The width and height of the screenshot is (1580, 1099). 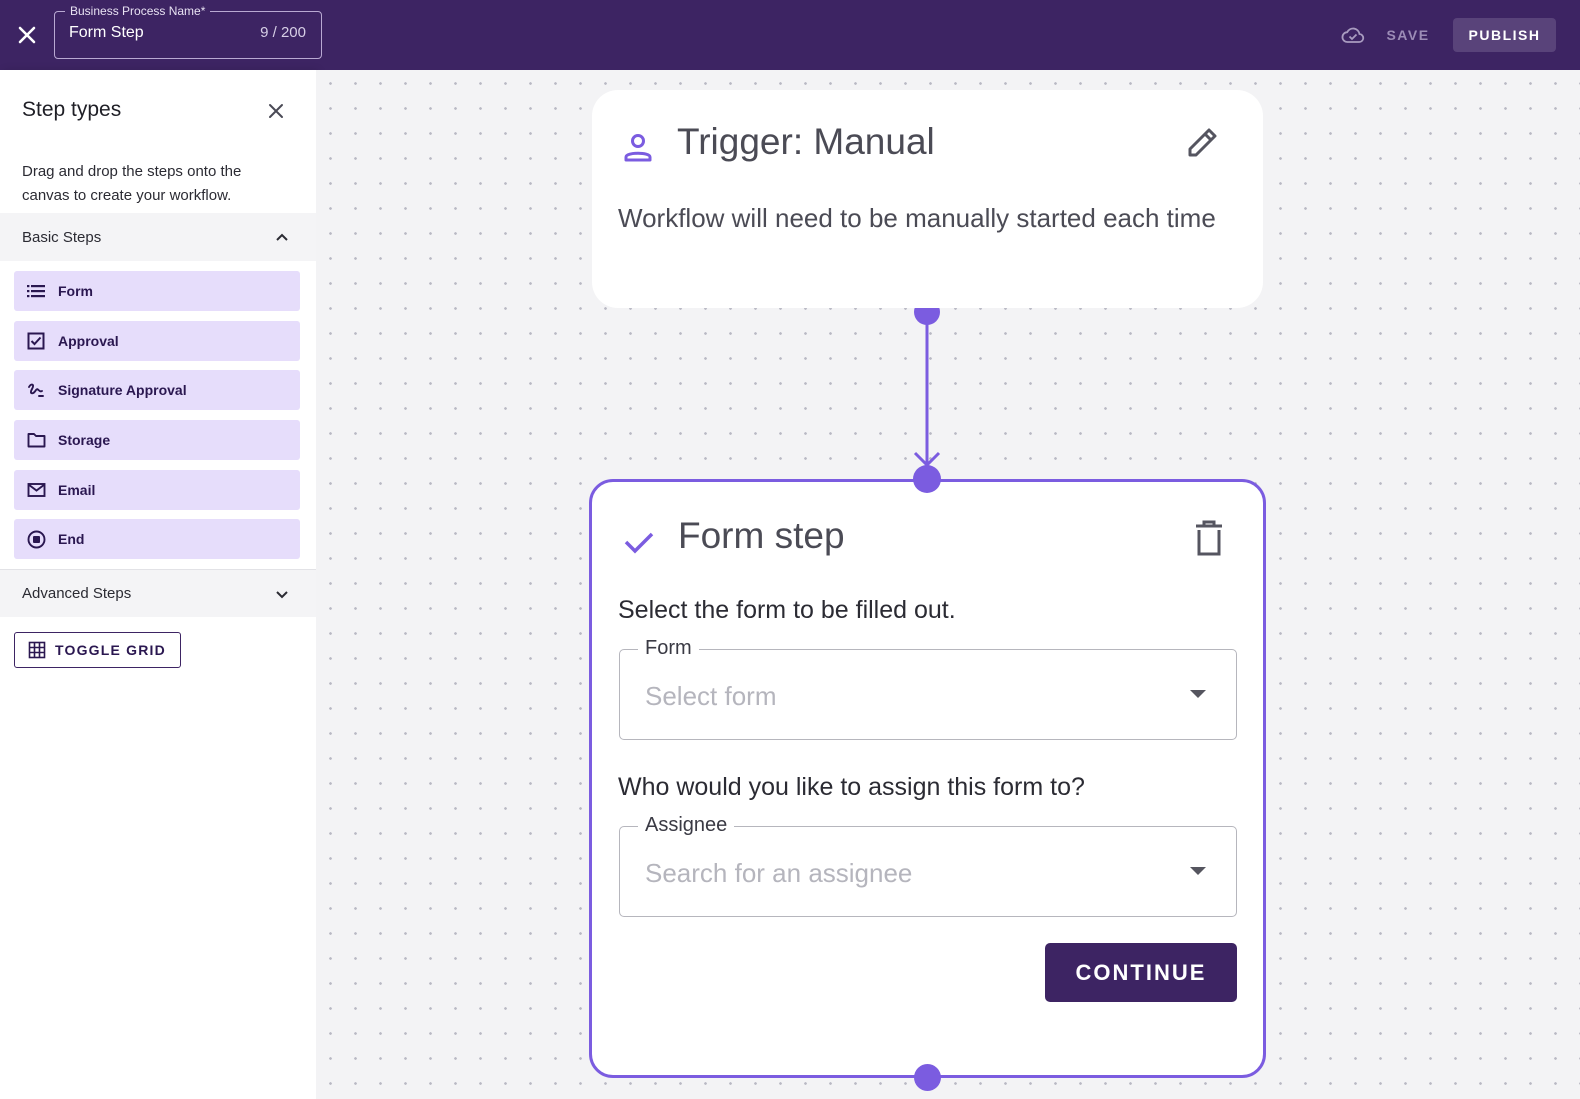 I want to click on stop-circle-icon, so click(x=36, y=539).